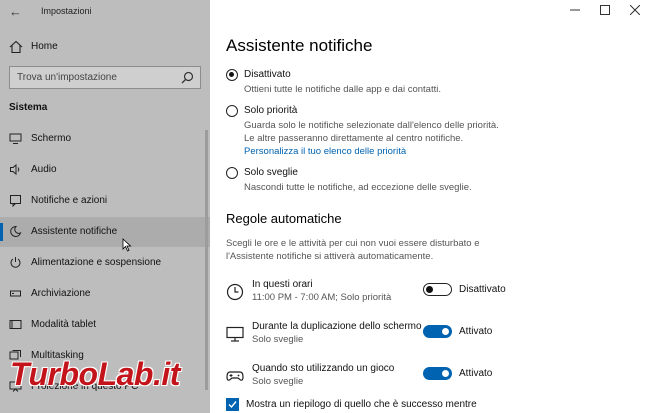 The width and height of the screenshot is (650, 413). I want to click on mouse-cursor-icon, so click(127, 245).